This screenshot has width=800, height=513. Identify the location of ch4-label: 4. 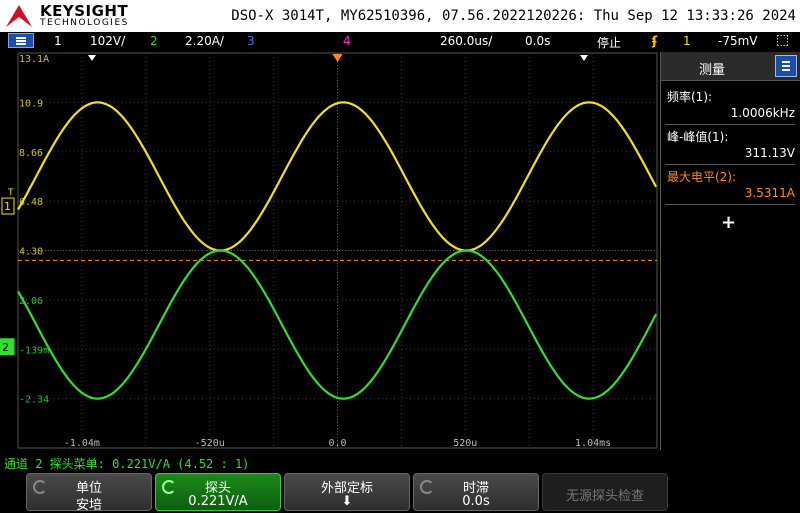
(347, 41).